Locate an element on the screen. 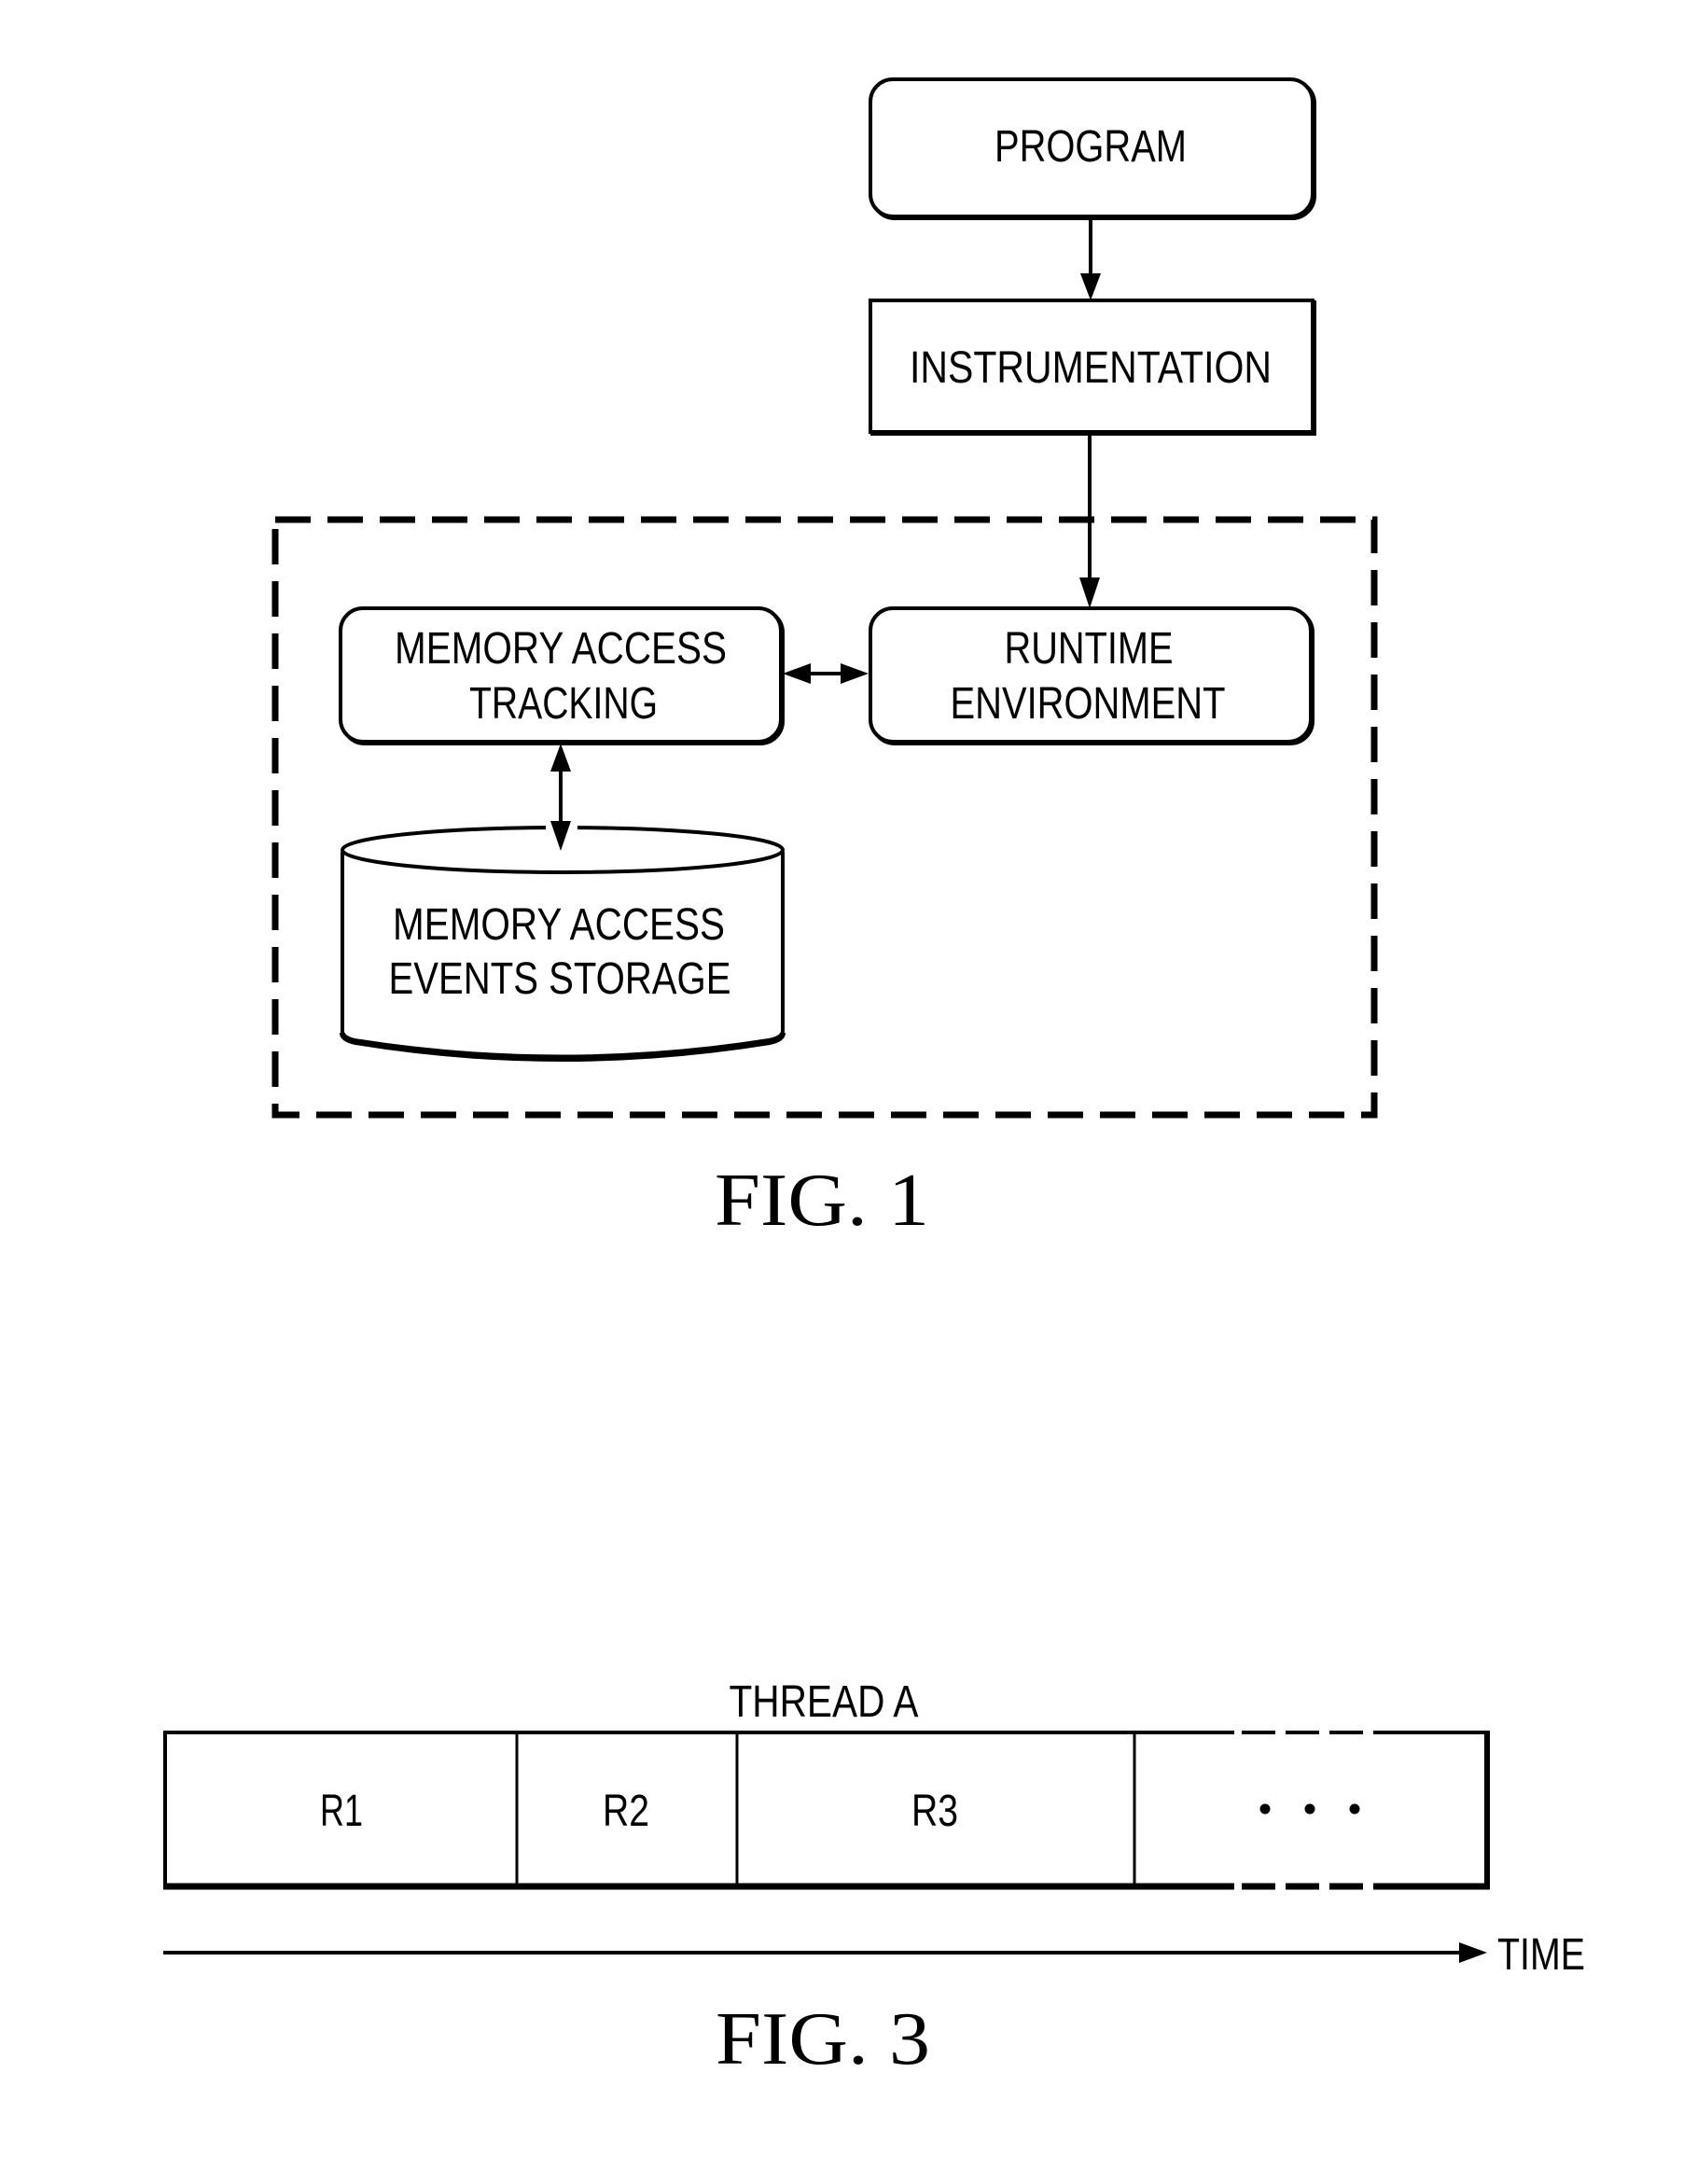 Image resolution: width=1697 pixels, height=2184 pixels. storage-node: MEMORY ACCESS EVENTS STORAGE is located at coordinates (563, 944).